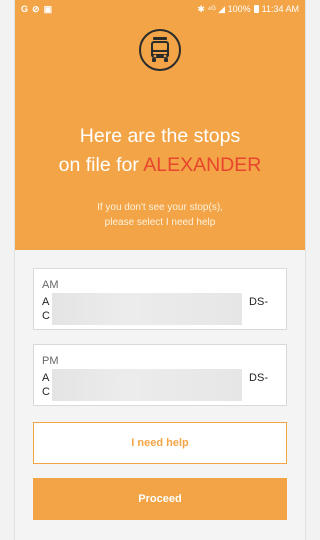  Describe the element at coordinates (160, 443) in the screenshot. I see `need-help-button: I need help` at that location.